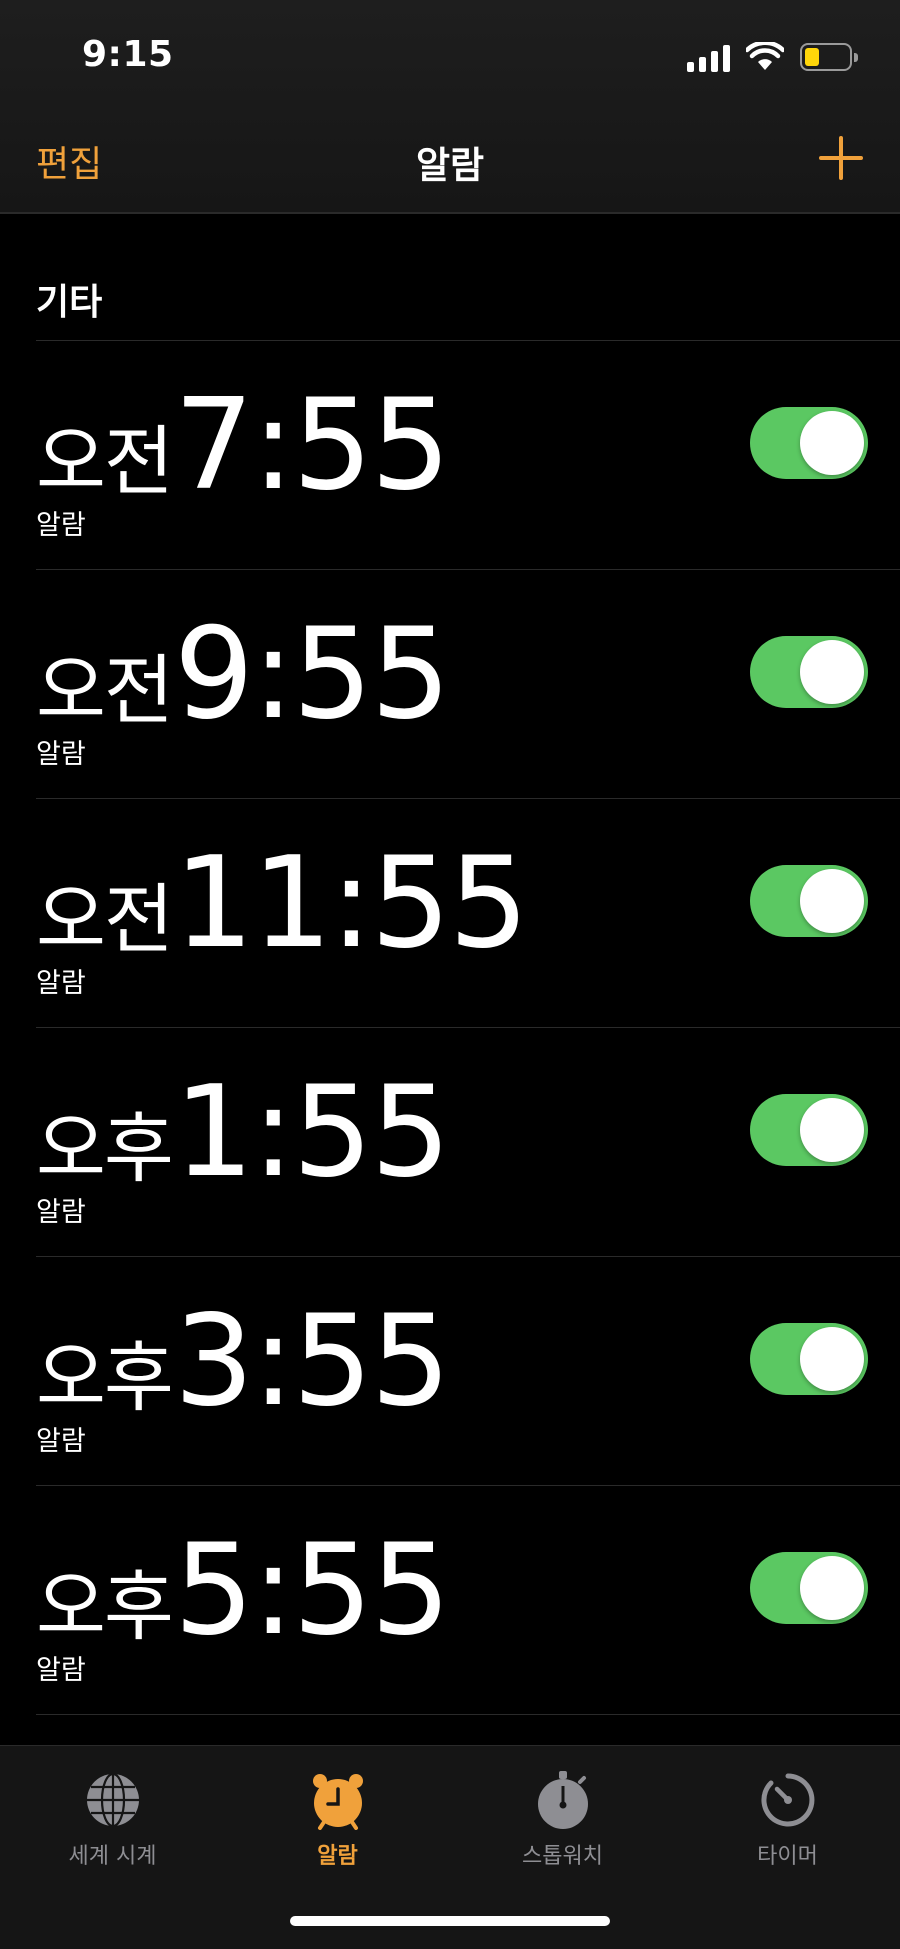  Describe the element at coordinates (787, 1800) in the screenshot. I see `timer-icon` at that location.